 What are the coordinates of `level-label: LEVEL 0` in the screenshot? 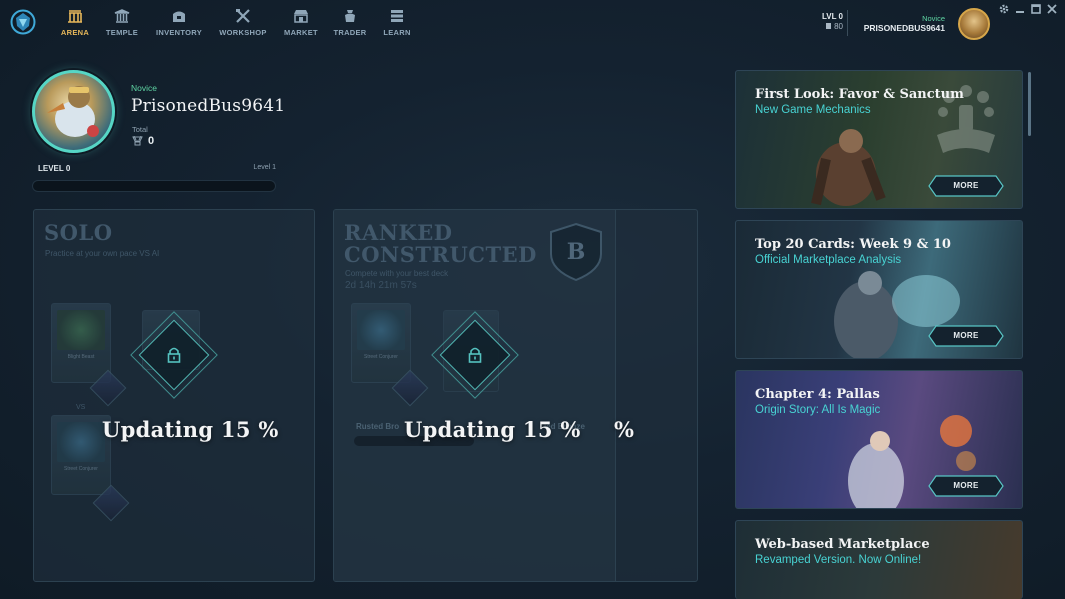 It's located at (54, 168).